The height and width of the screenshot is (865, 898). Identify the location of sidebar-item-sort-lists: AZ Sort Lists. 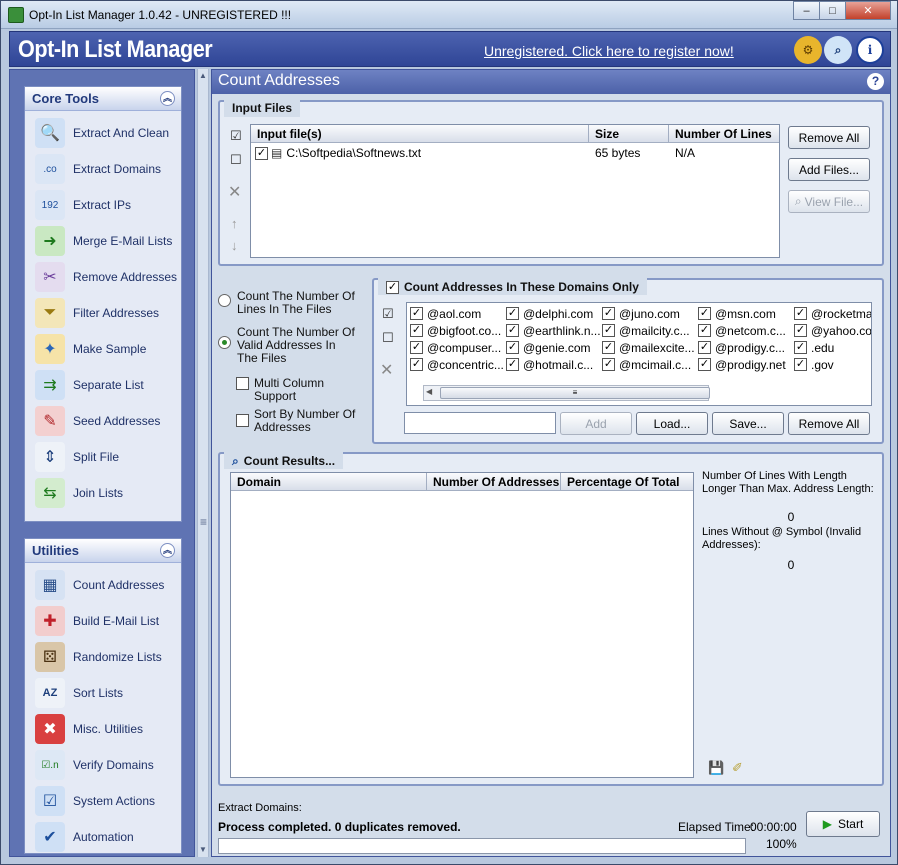
(103, 693).